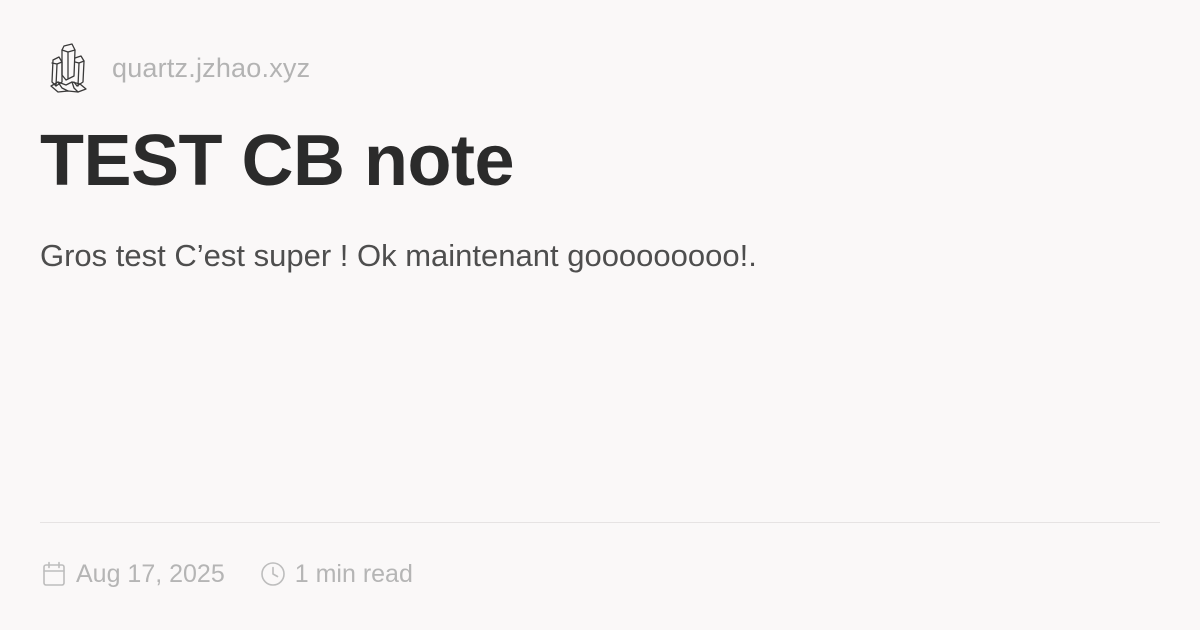 The image size is (1200, 630). What do you see at coordinates (150, 573) in the screenshot?
I see `publish-date: Aug 17, 2025` at bounding box center [150, 573].